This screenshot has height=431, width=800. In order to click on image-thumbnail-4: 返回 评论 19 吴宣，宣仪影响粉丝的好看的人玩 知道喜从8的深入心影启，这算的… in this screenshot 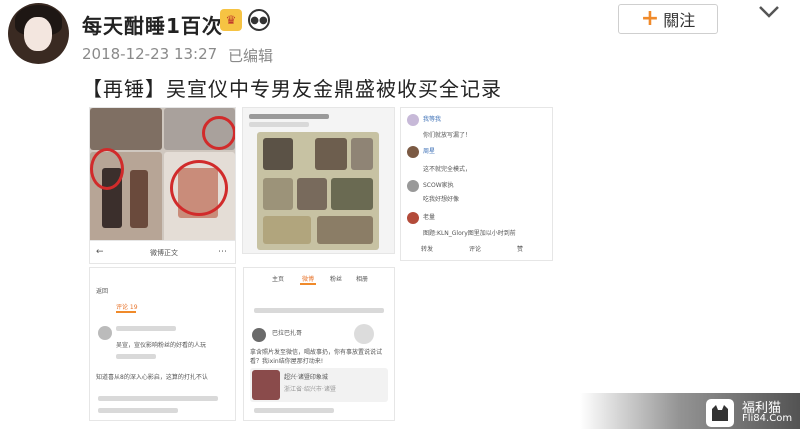, I will do `click(162, 344)`.